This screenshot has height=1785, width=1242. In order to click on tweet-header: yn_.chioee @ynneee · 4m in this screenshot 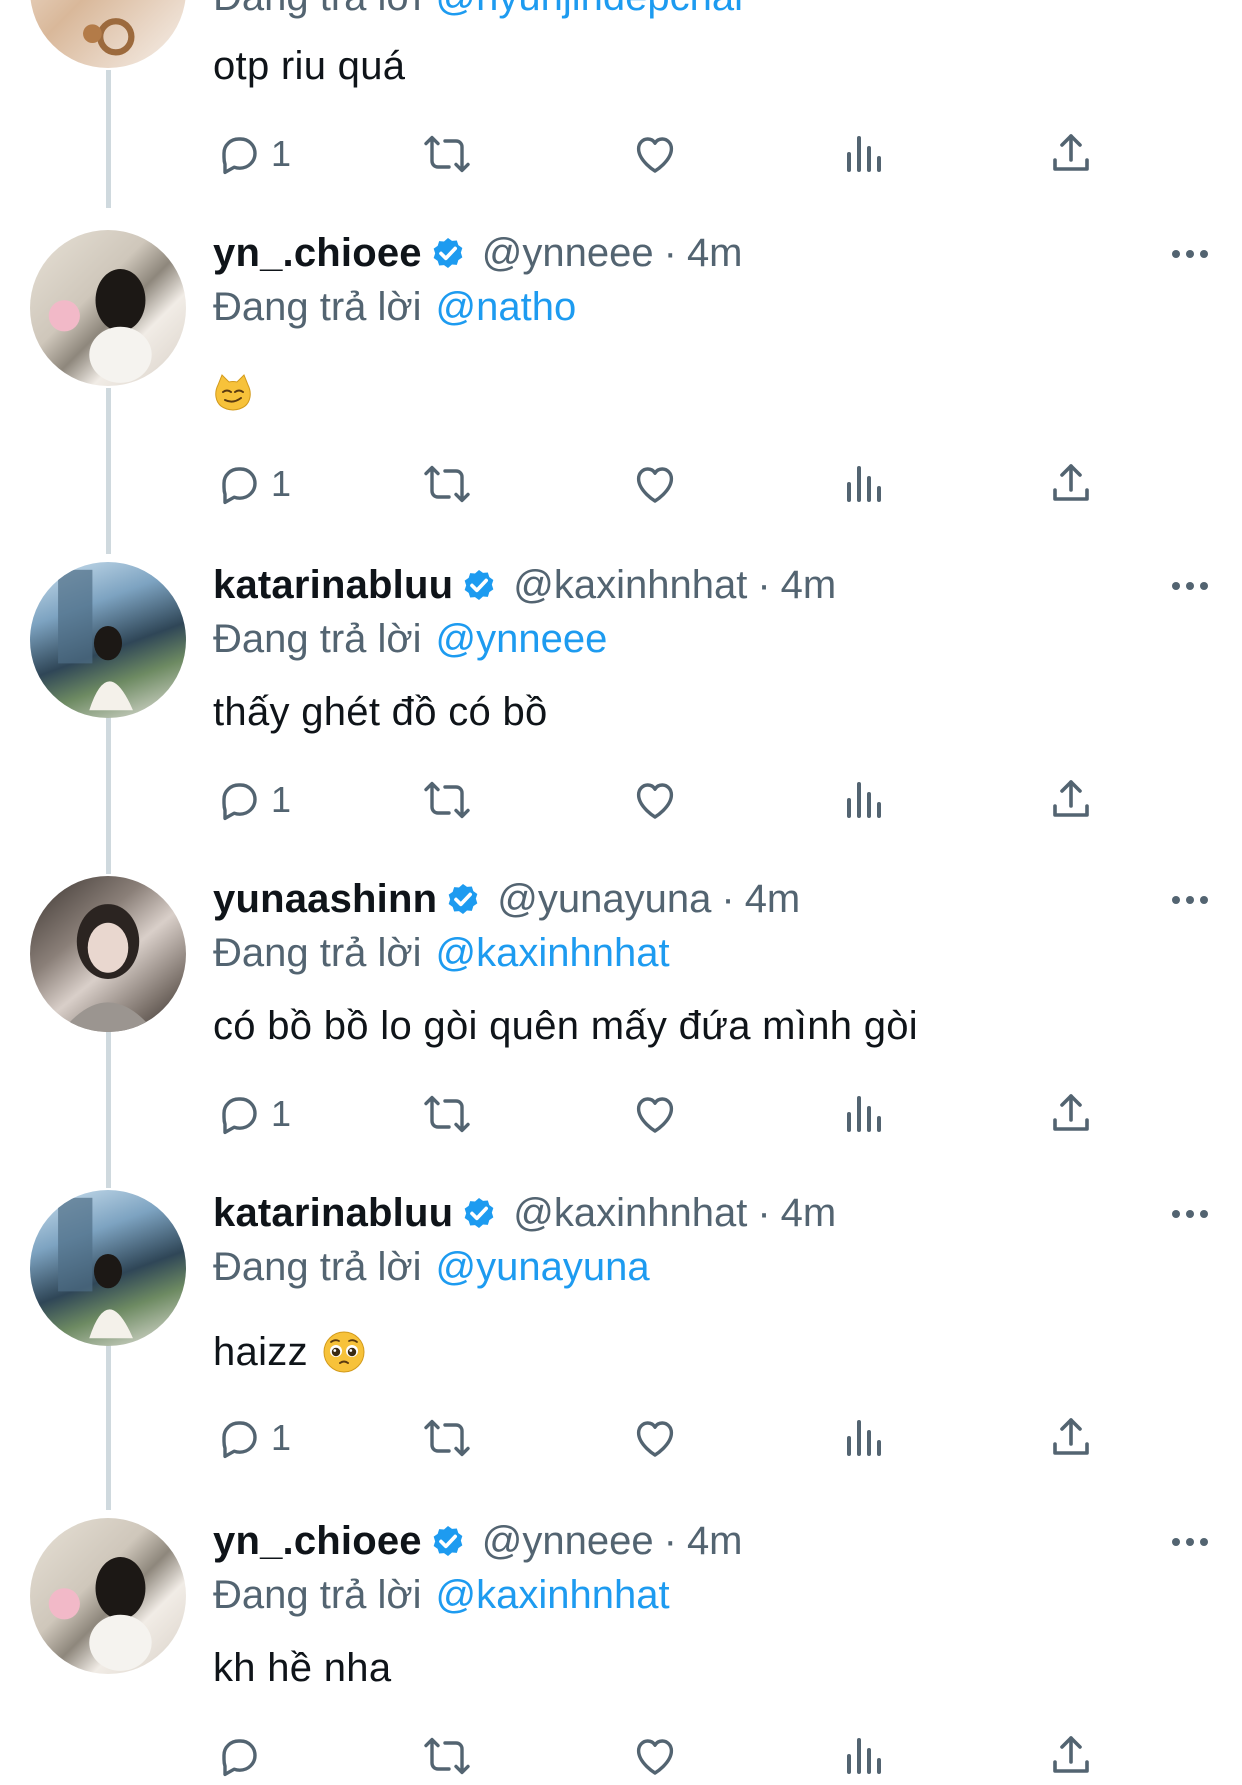, I will do `click(478, 1541)`.